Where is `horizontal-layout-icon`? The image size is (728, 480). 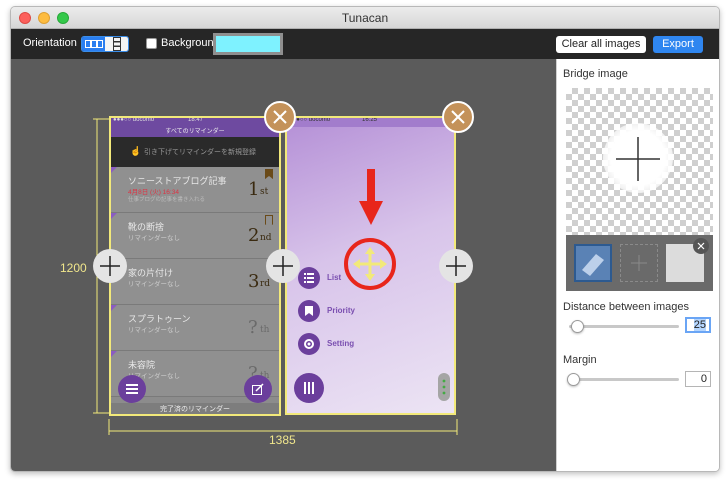 horizontal-layout-icon is located at coordinates (93, 44).